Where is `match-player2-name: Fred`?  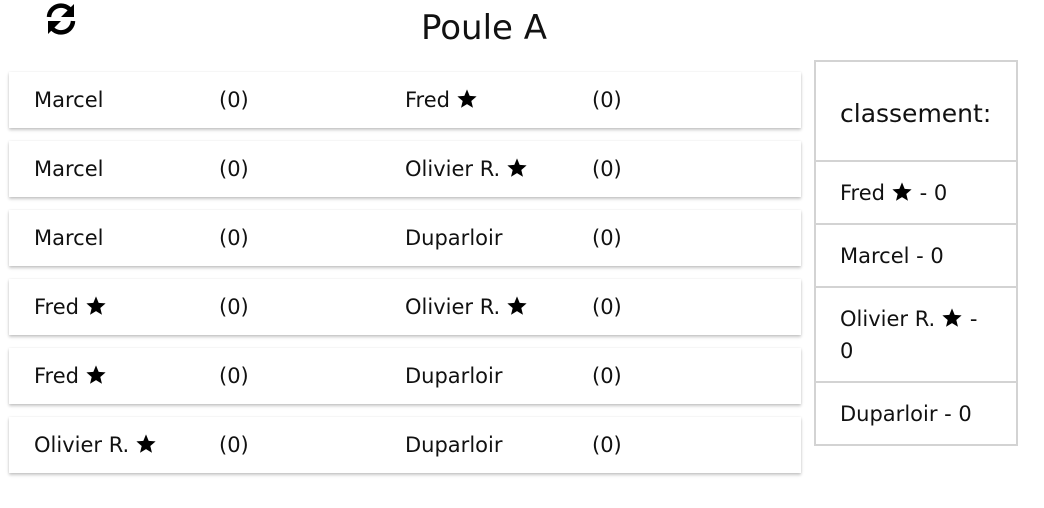 match-player2-name: Fred is located at coordinates (441, 100).